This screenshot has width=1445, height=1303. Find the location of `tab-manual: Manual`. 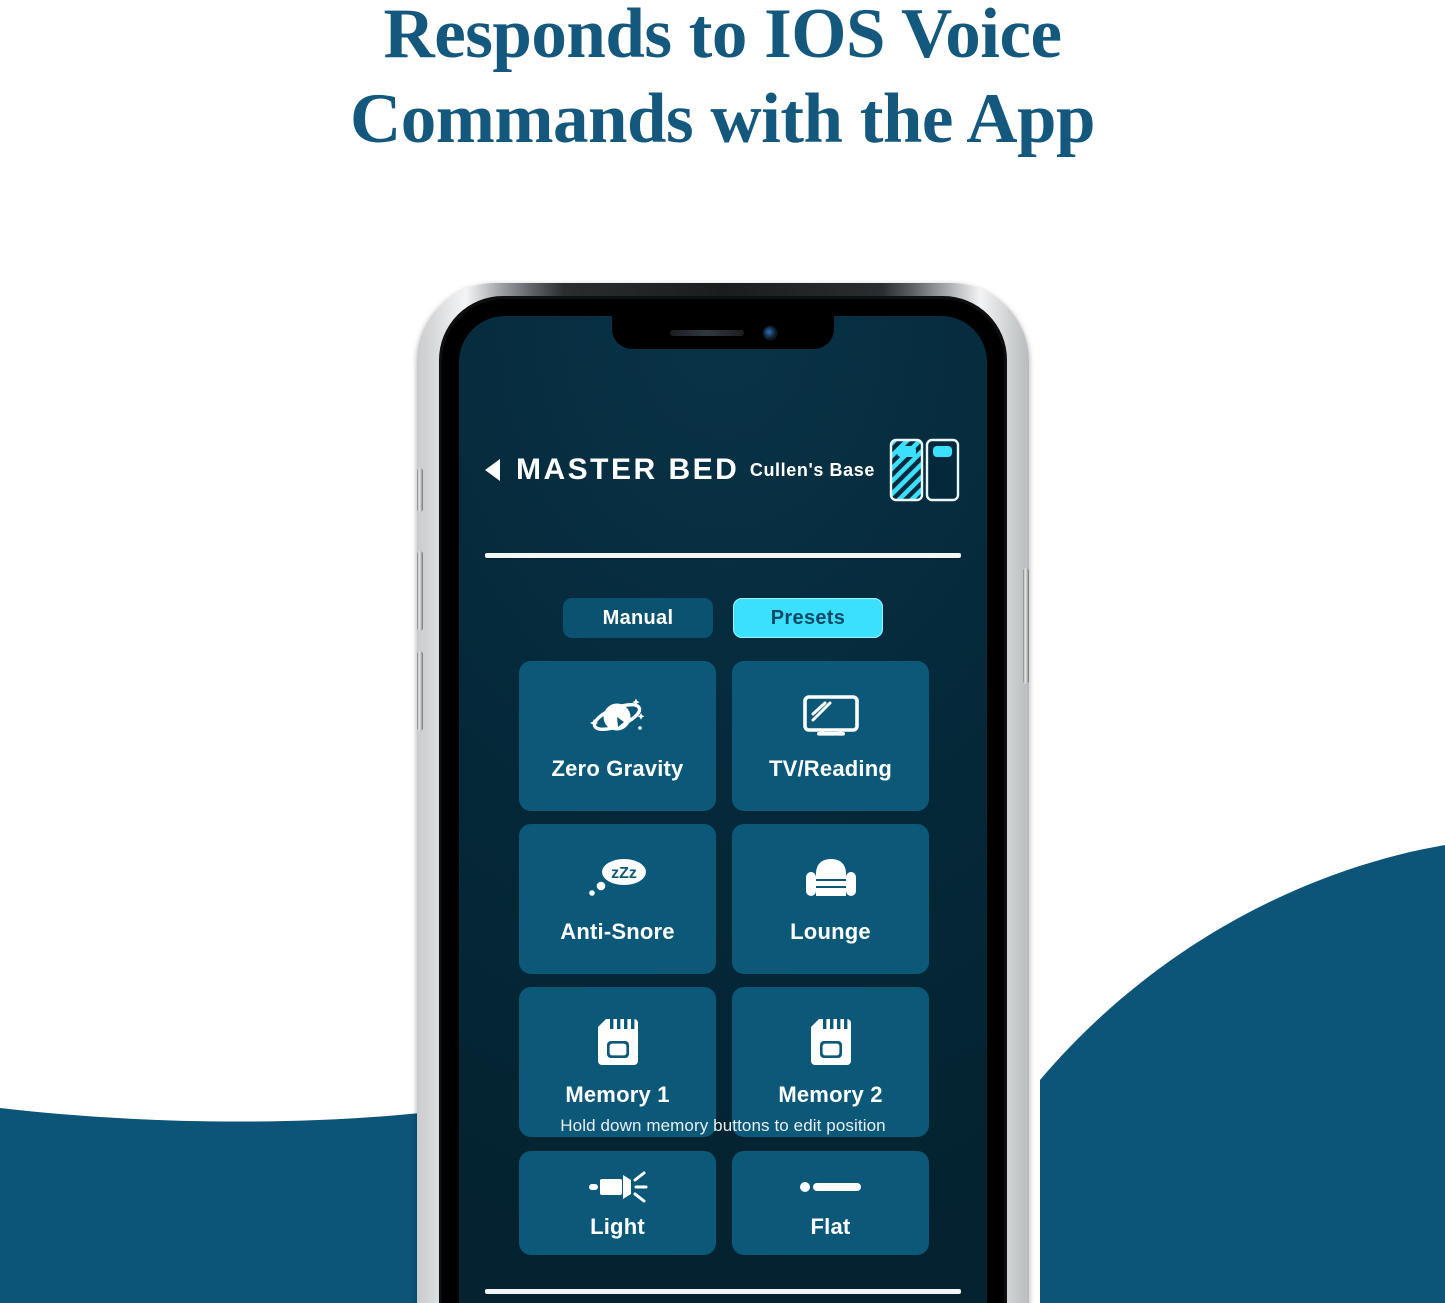

tab-manual: Manual is located at coordinates (638, 618).